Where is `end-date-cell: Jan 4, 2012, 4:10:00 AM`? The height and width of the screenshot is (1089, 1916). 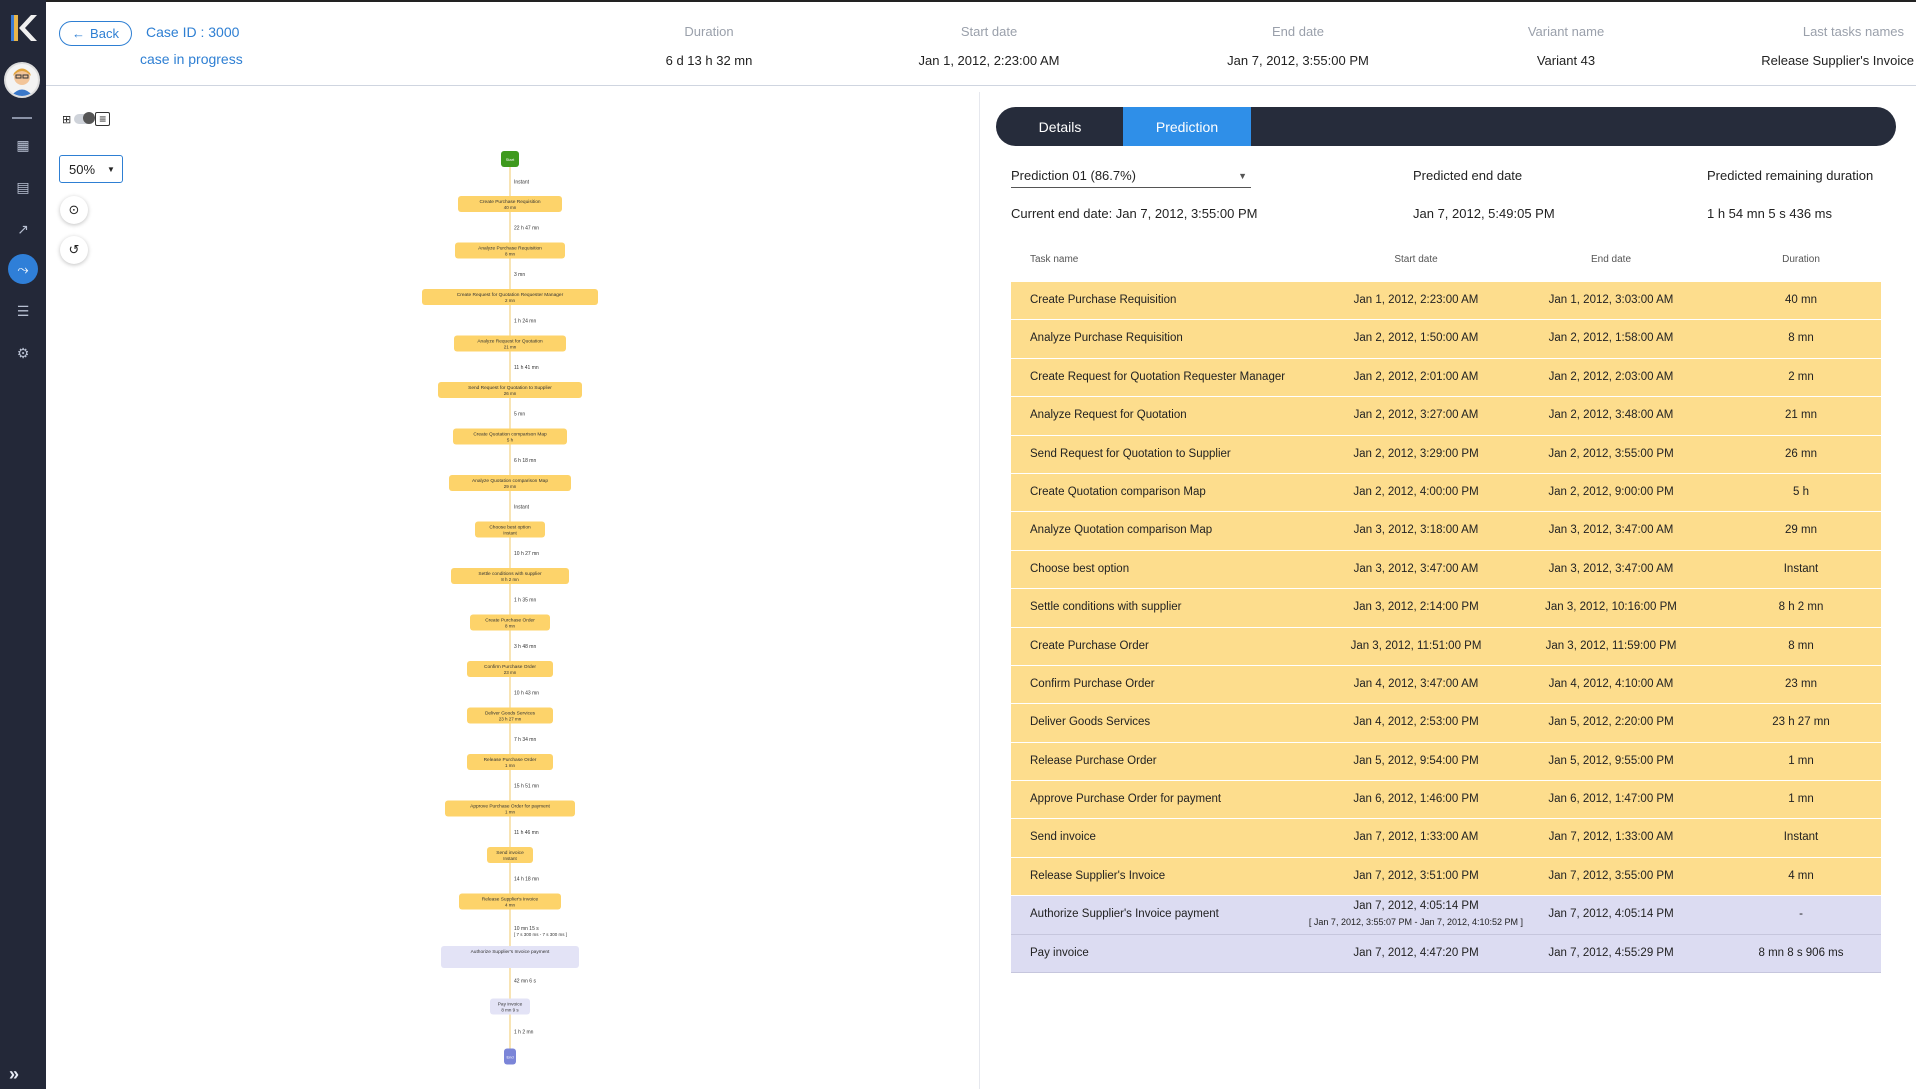 end-date-cell: Jan 4, 2012, 4:10:00 AM is located at coordinates (1611, 683).